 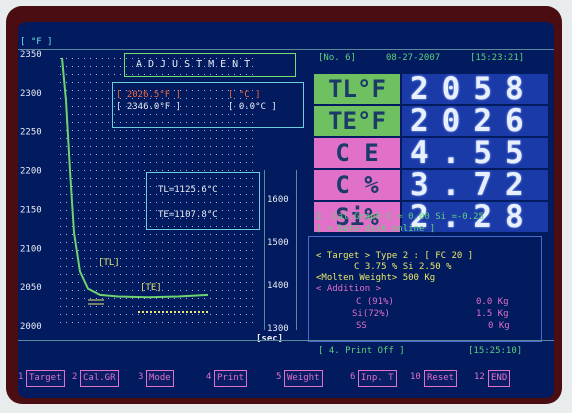 I want to click on function-key-mode: Mode, so click(x=160, y=378).